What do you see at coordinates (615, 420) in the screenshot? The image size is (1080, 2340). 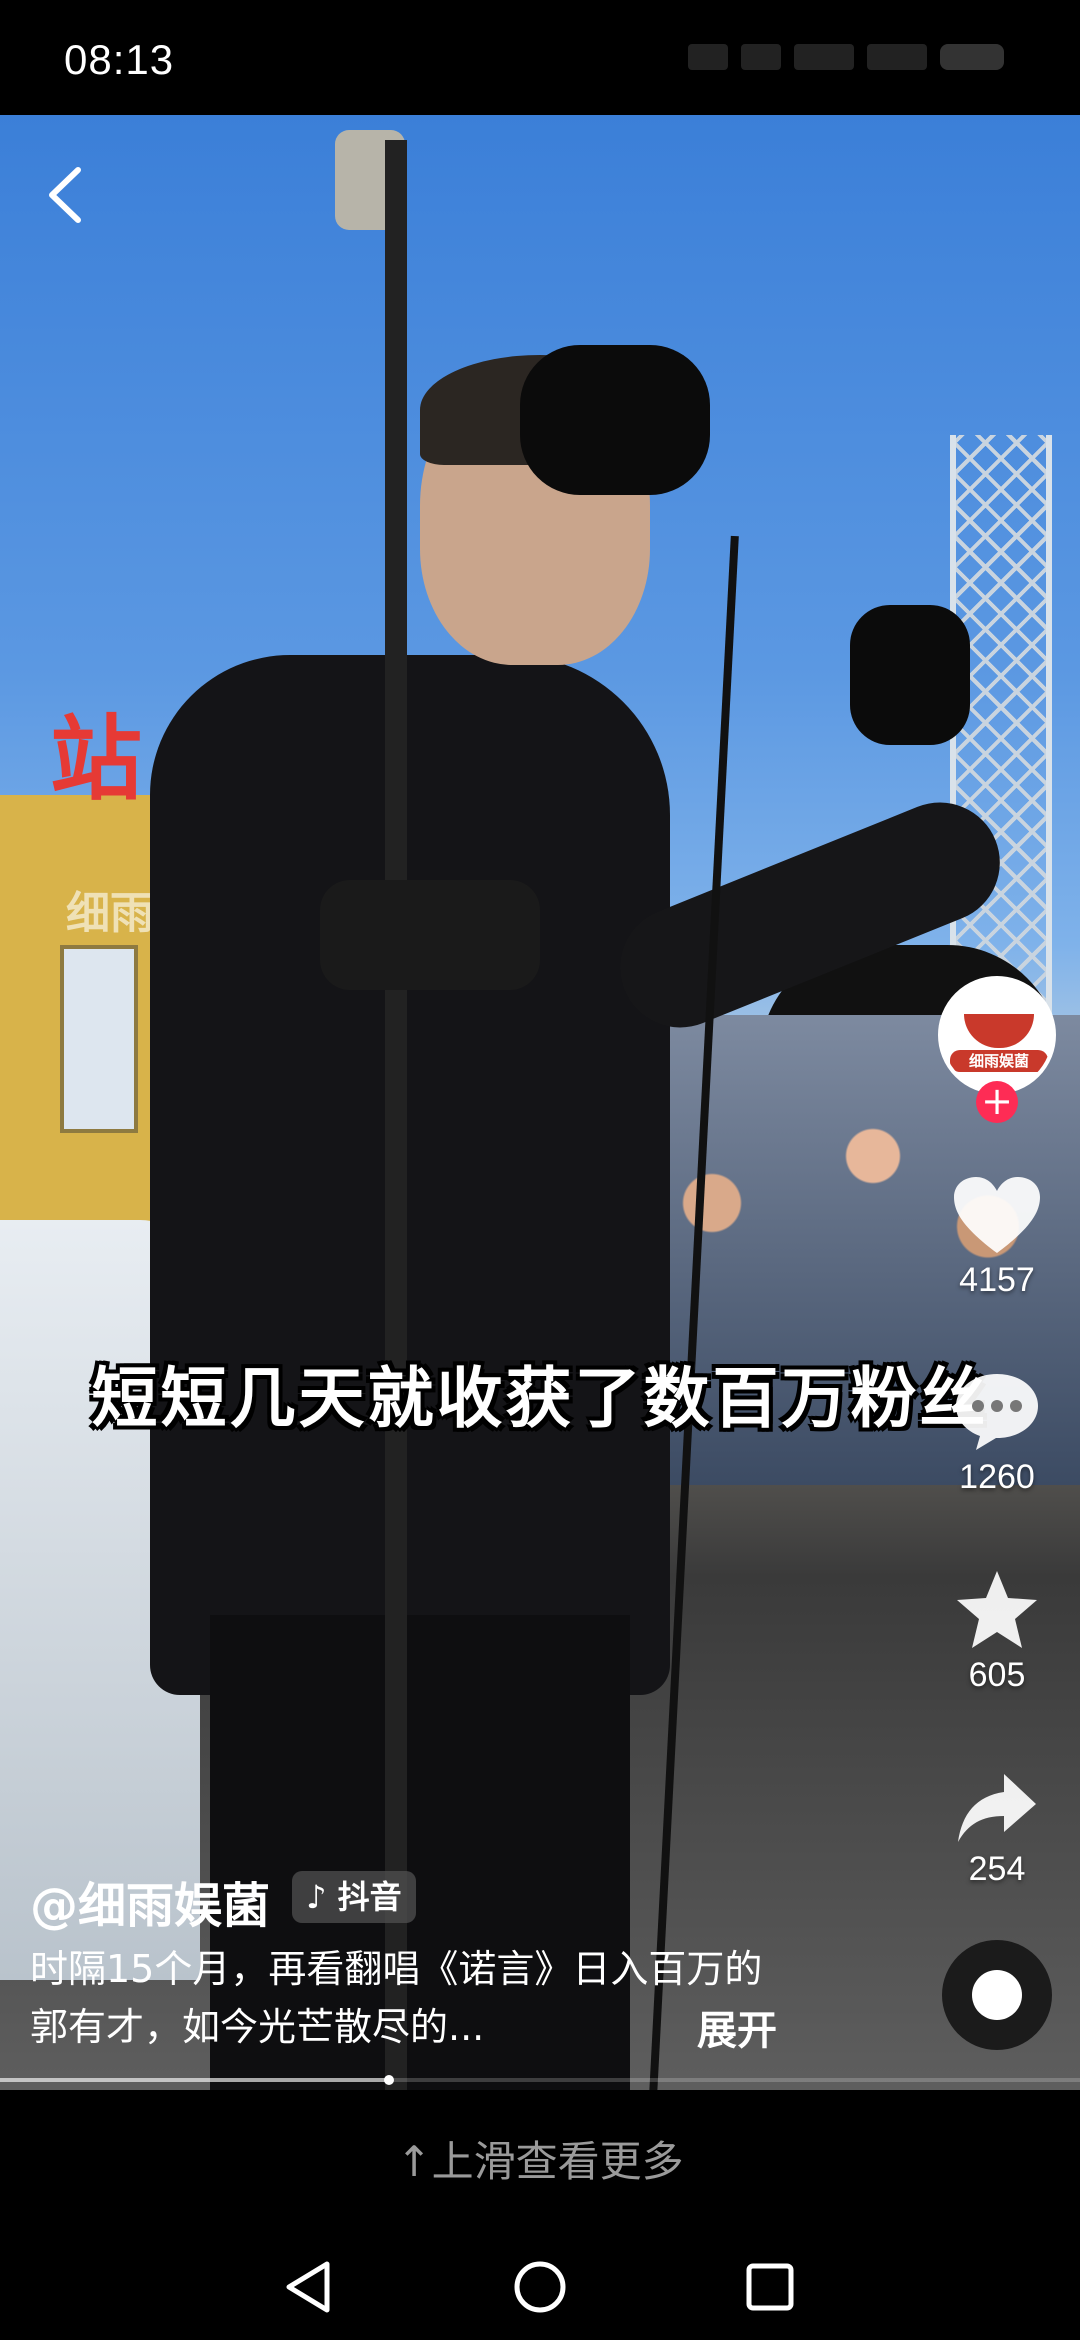 I see `singer-hand-on-mic` at bounding box center [615, 420].